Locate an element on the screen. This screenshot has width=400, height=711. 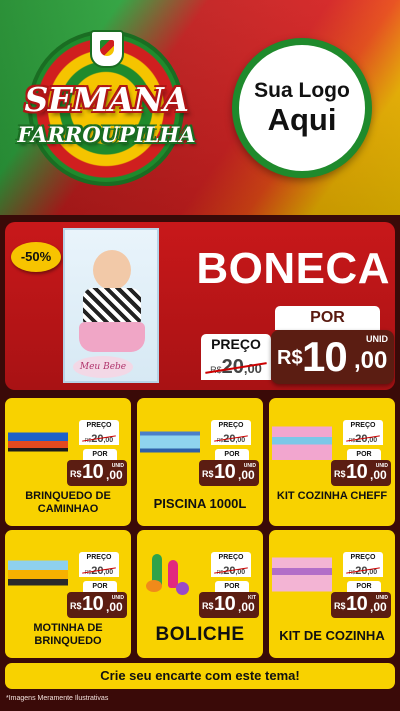
truck-icon is located at coordinates (38, 442).